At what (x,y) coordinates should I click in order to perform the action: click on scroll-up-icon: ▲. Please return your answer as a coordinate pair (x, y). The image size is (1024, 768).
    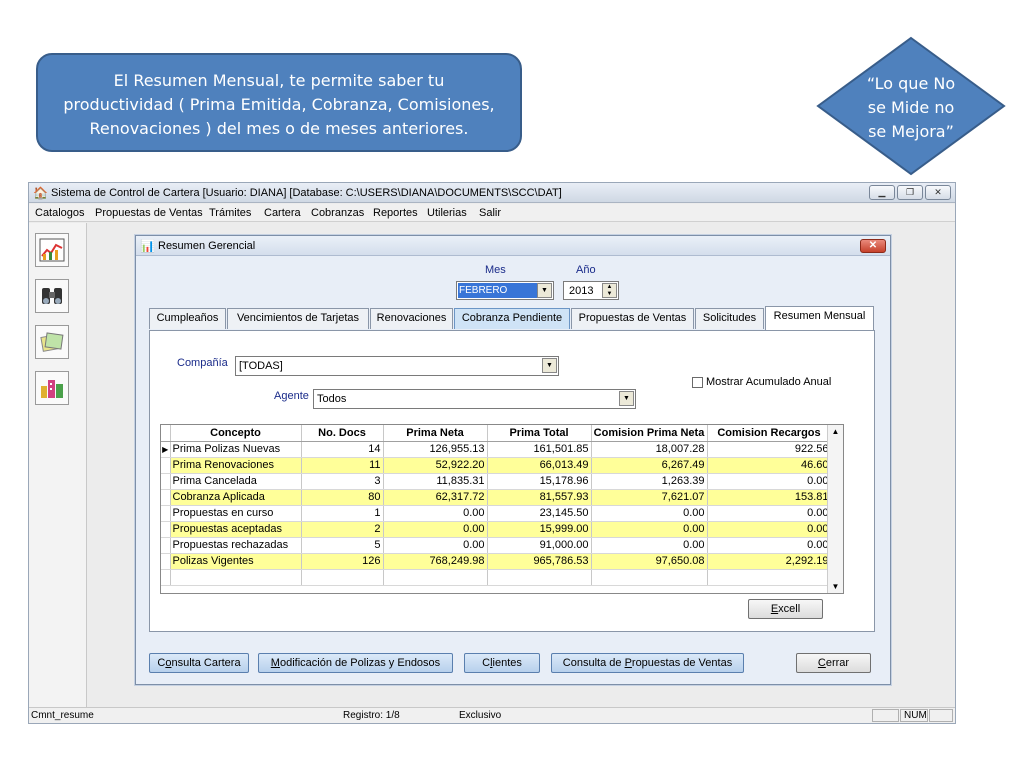
    Looking at the image, I should click on (835, 431).